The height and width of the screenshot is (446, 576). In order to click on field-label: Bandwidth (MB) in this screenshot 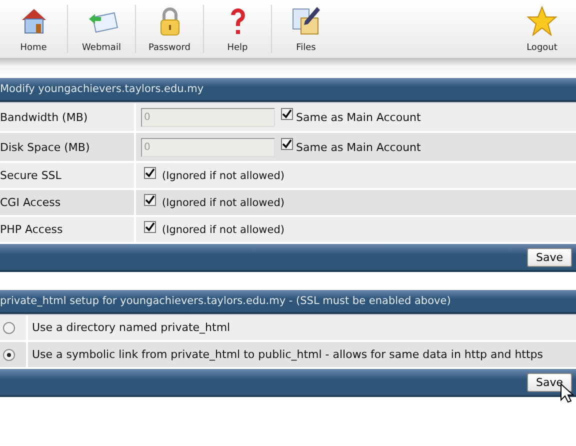, I will do `click(44, 117)`.